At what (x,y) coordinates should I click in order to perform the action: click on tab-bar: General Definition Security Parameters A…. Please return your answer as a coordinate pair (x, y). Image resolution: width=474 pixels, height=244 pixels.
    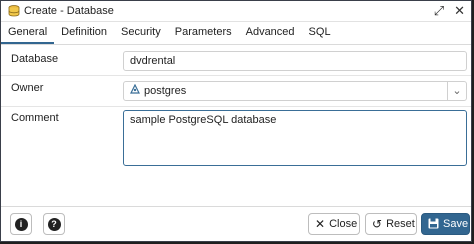
    Looking at the image, I should click on (236, 33).